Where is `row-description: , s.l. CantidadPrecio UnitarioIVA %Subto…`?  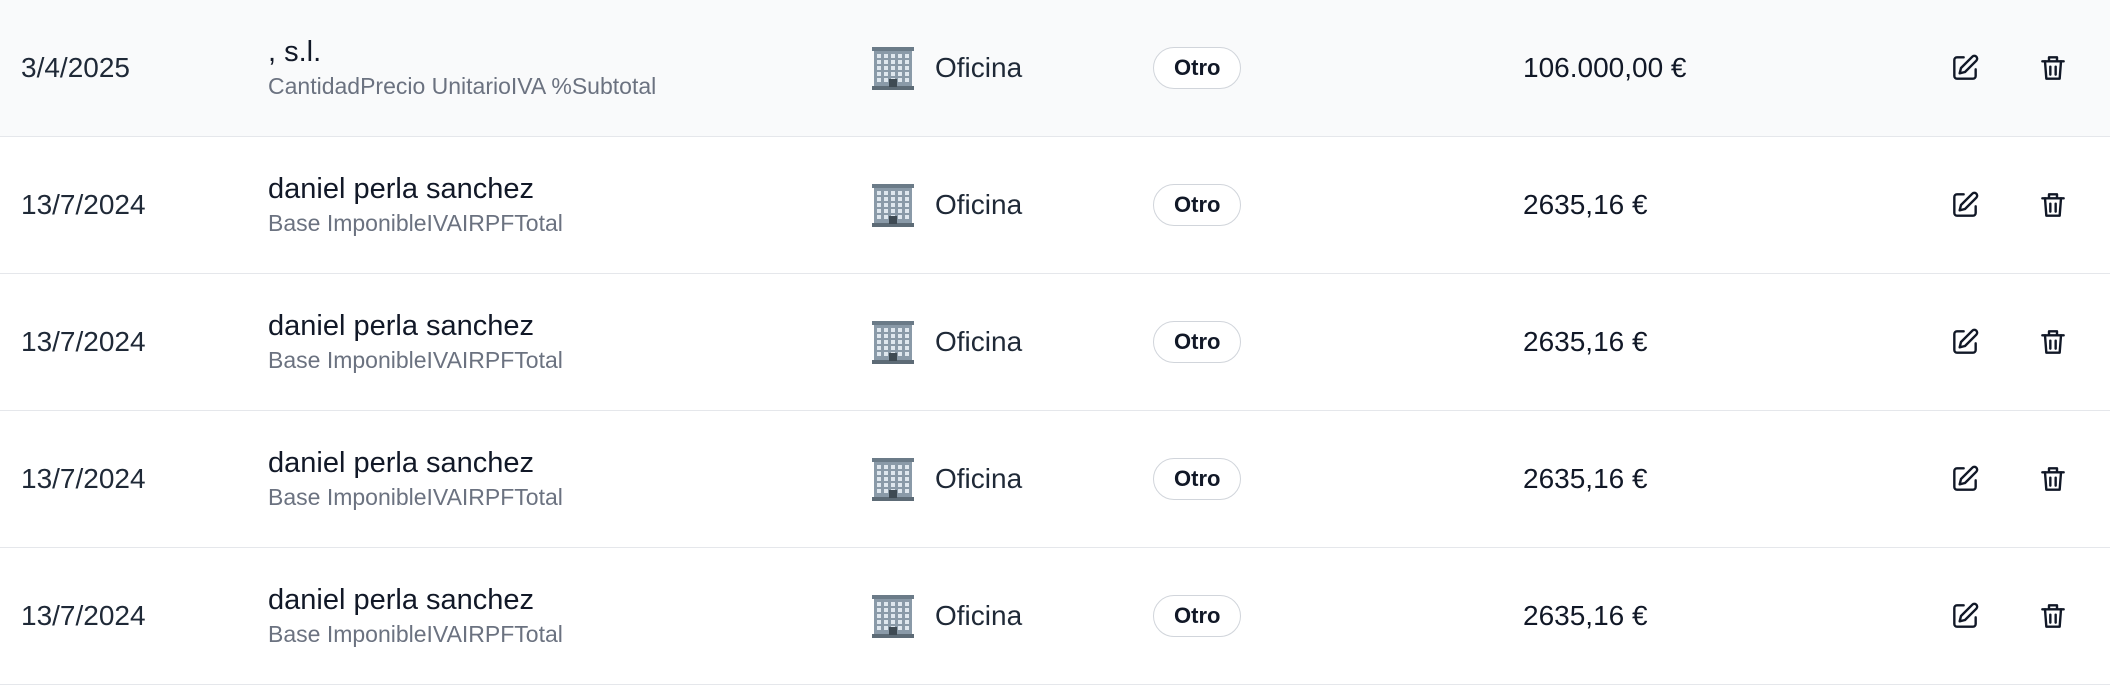
row-description: , s.l. CantidadPrecio UnitarioIVA %Subto… is located at coordinates (462, 68).